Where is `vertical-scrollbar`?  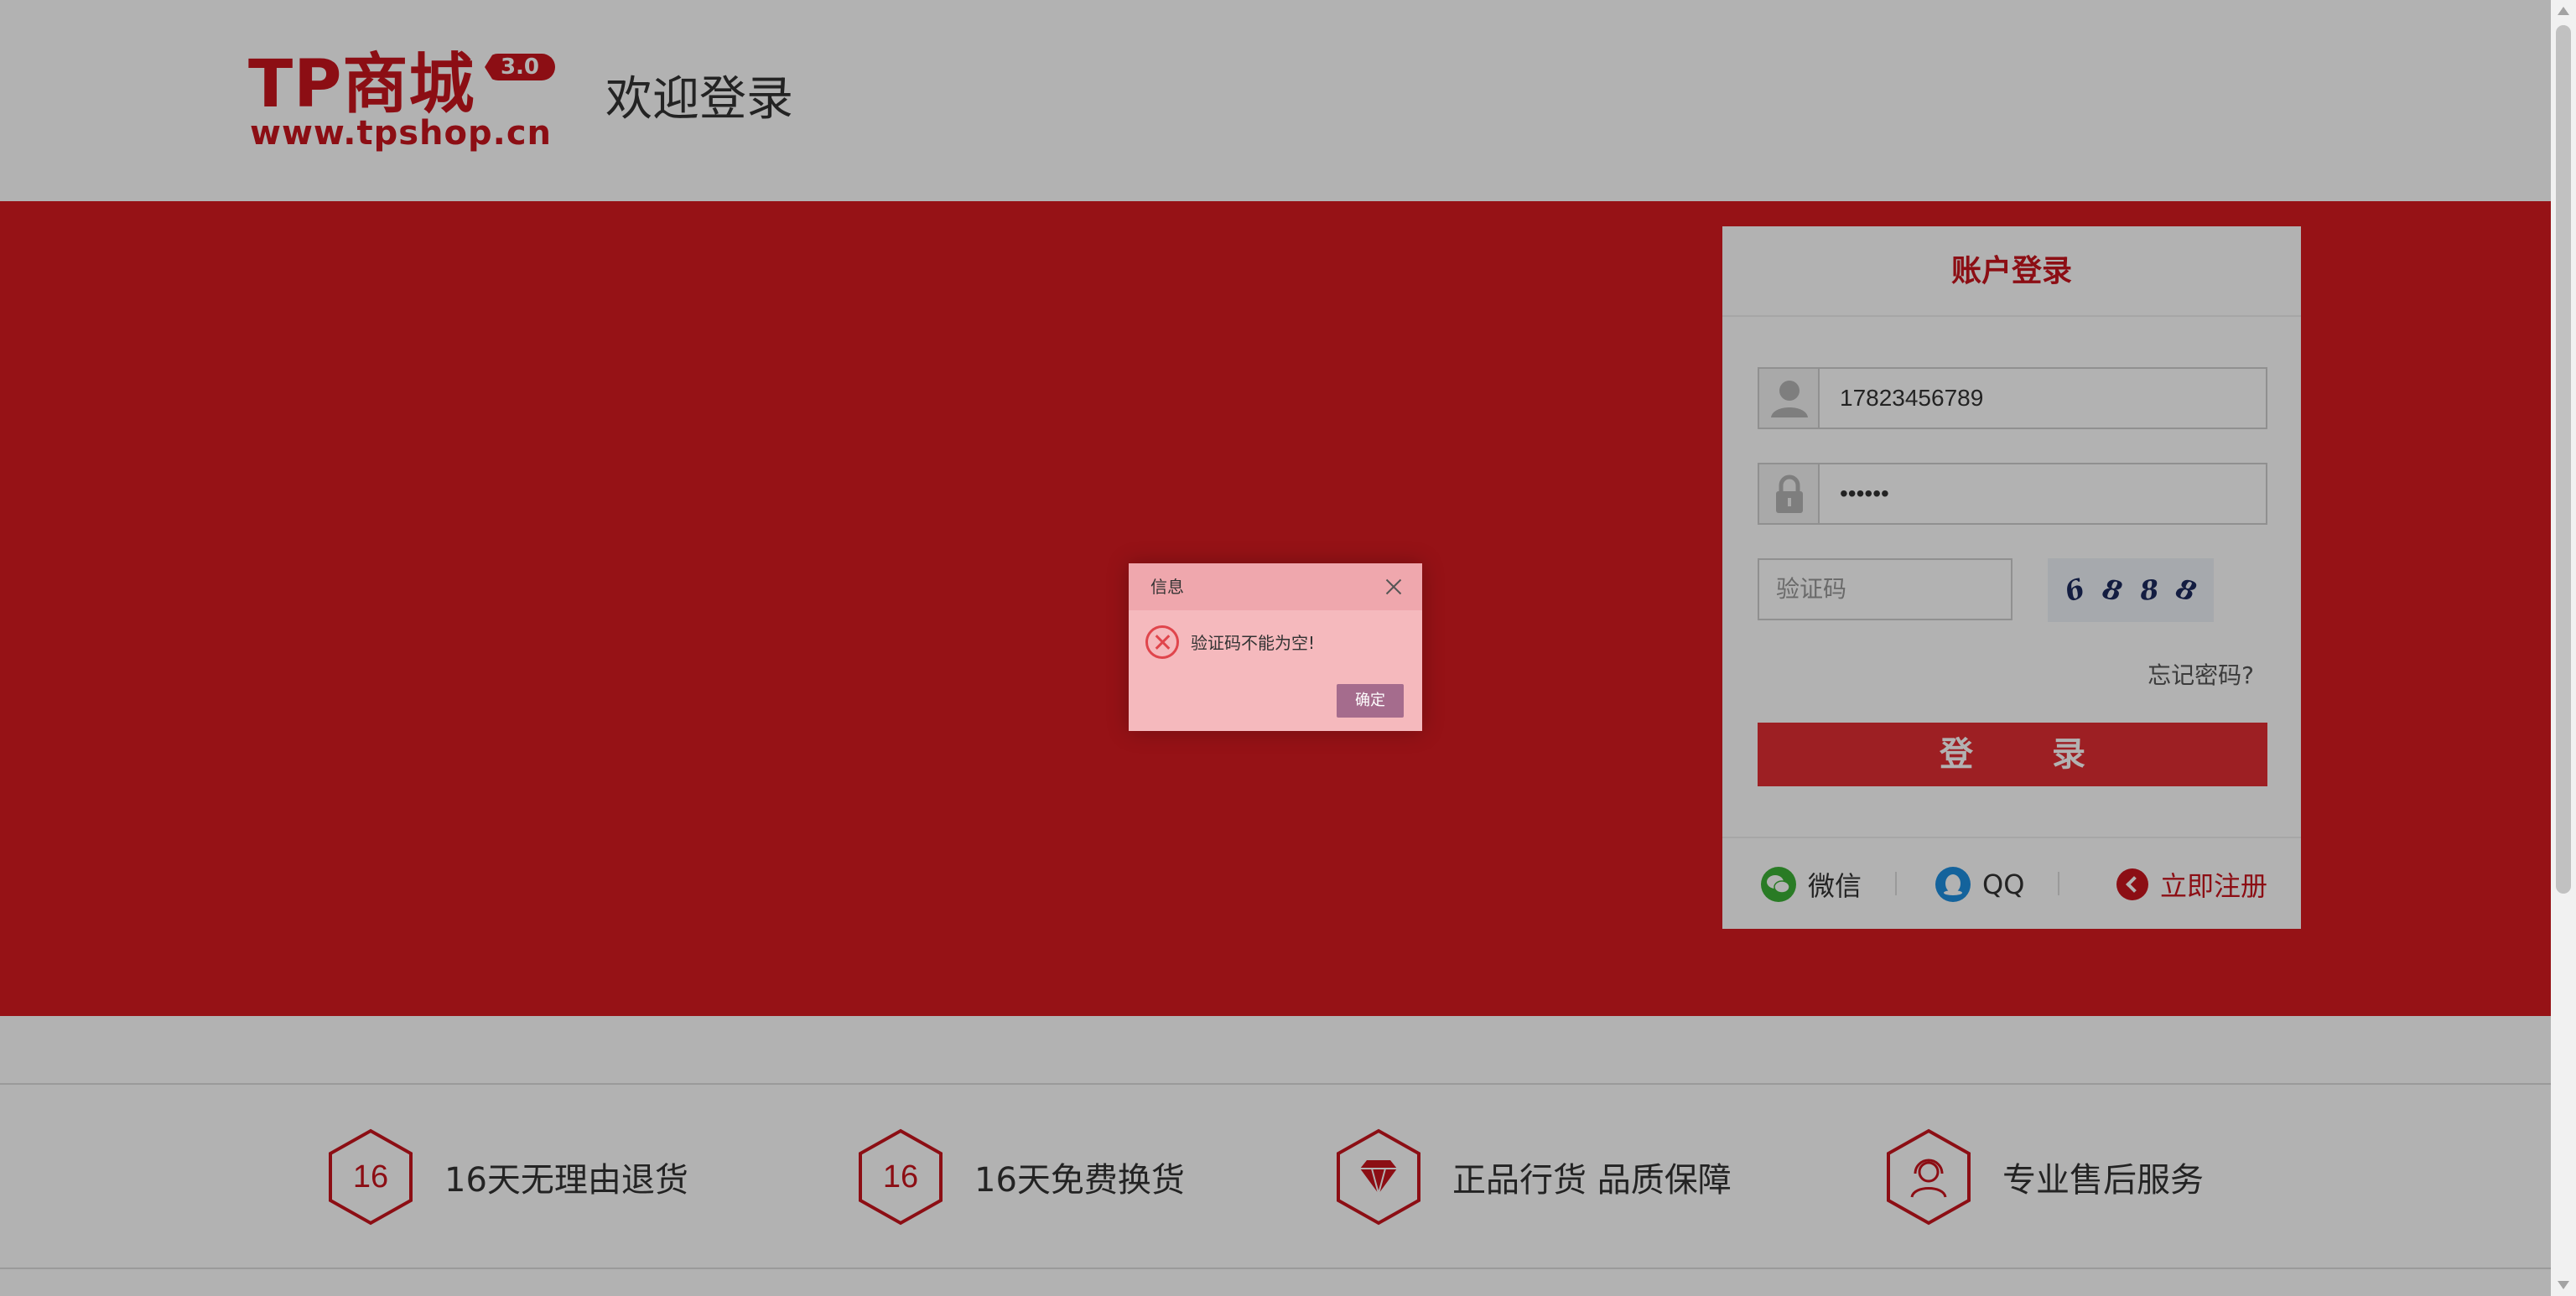
vertical-scrollbar is located at coordinates (2563, 648).